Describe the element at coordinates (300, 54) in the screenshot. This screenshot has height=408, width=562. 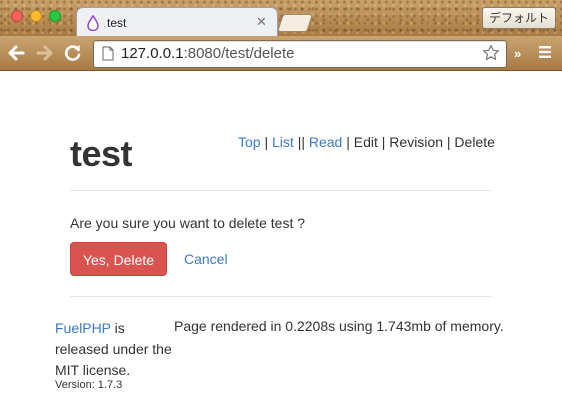
I see `address-bar: 127.0.0.1:8080/test/delete` at that location.